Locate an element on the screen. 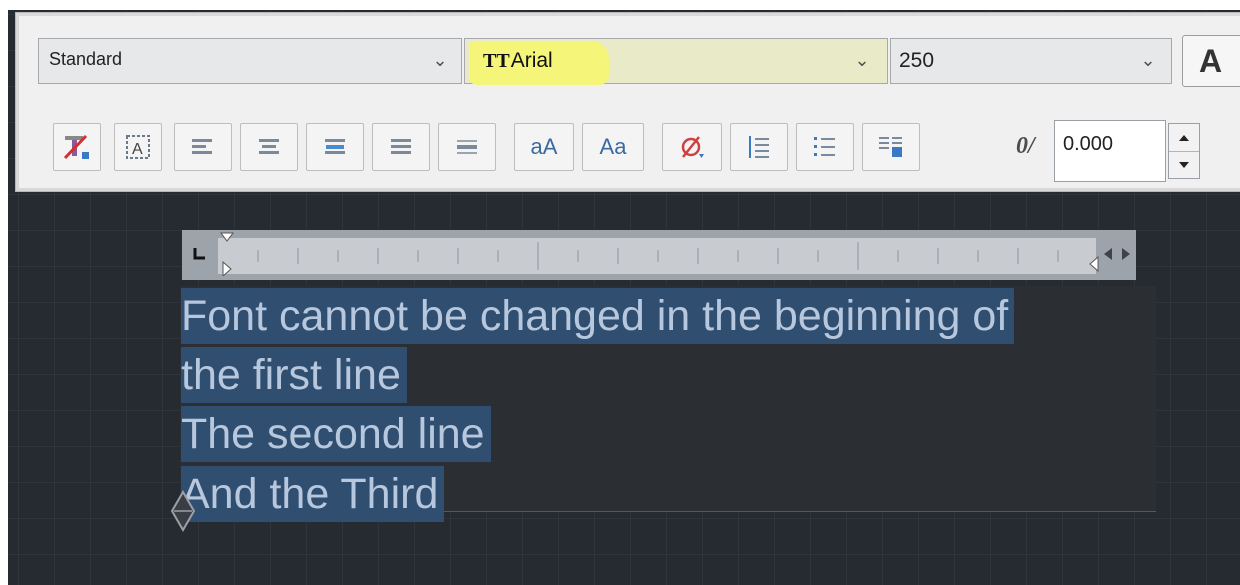 This screenshot has height=585, width=1240. text-style-value: Standard is located at coordinates (86, 59).